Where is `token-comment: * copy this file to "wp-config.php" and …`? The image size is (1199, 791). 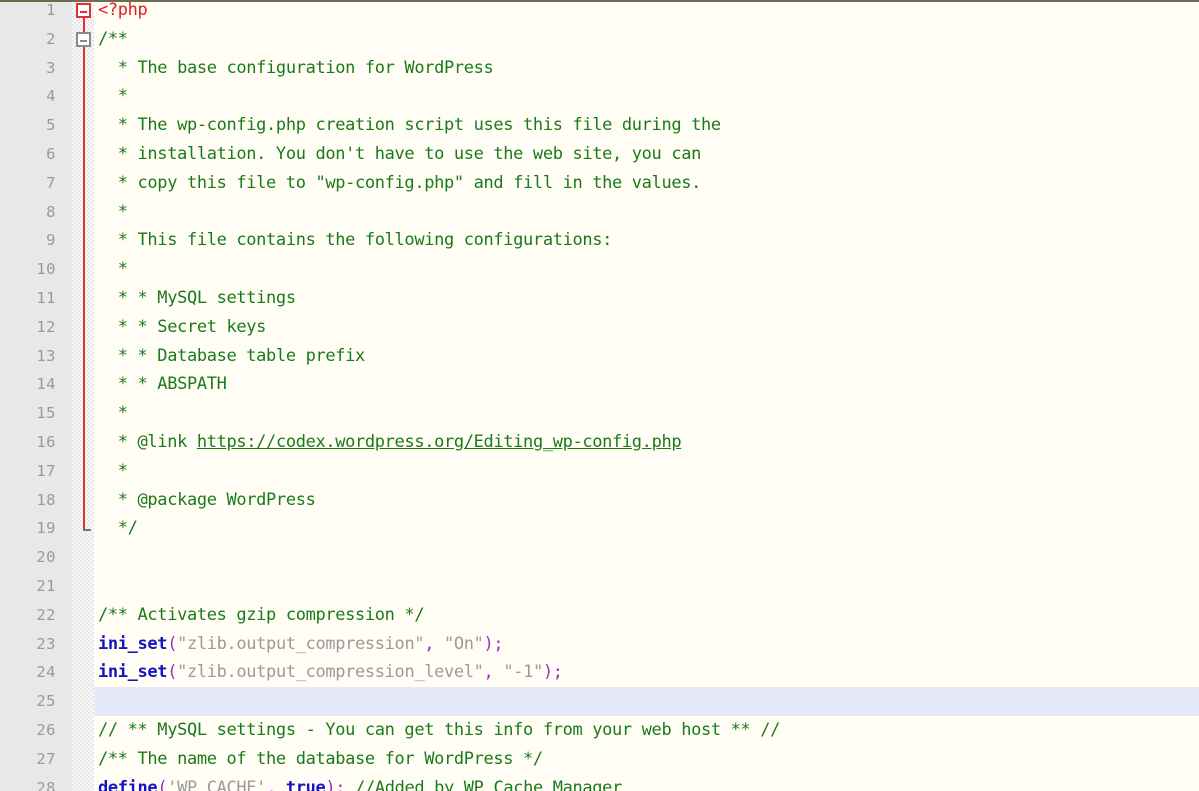
token-comment: * copy this file to "wp-config.php" and … is located at coordinates (400, 182).